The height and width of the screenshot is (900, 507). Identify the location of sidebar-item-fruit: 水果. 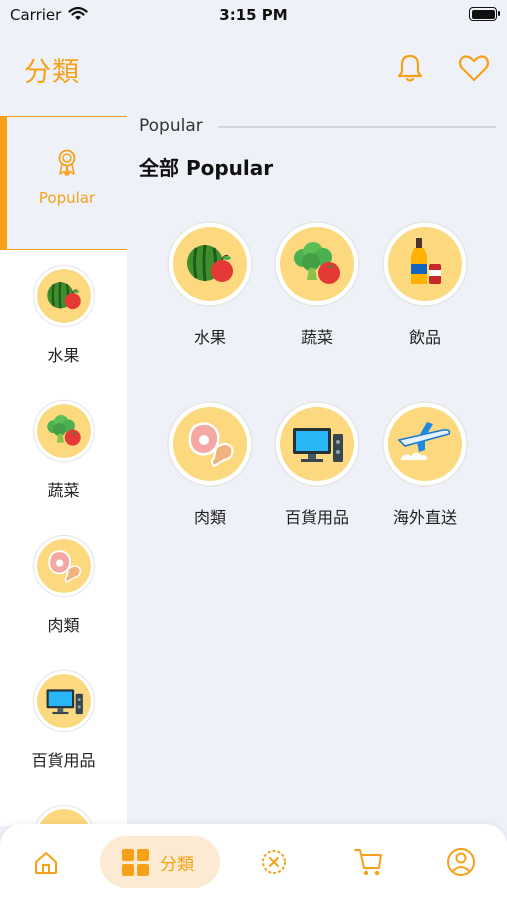
(63, 317).